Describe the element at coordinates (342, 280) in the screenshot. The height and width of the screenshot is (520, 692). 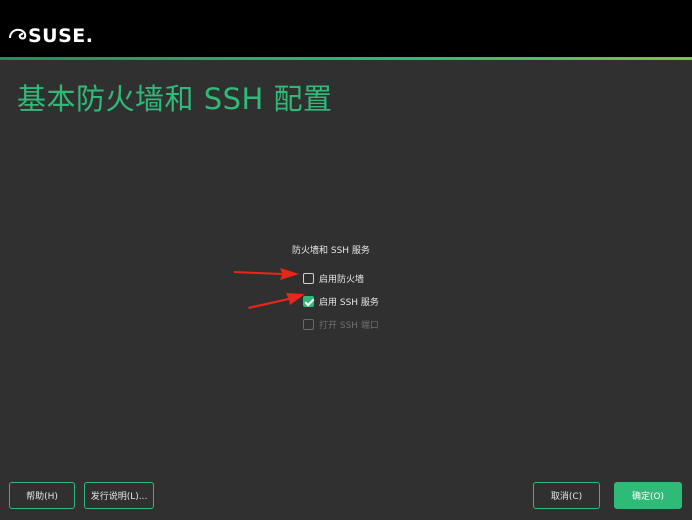
I see `enable-firewall-label: 启用防火墙` at that location.